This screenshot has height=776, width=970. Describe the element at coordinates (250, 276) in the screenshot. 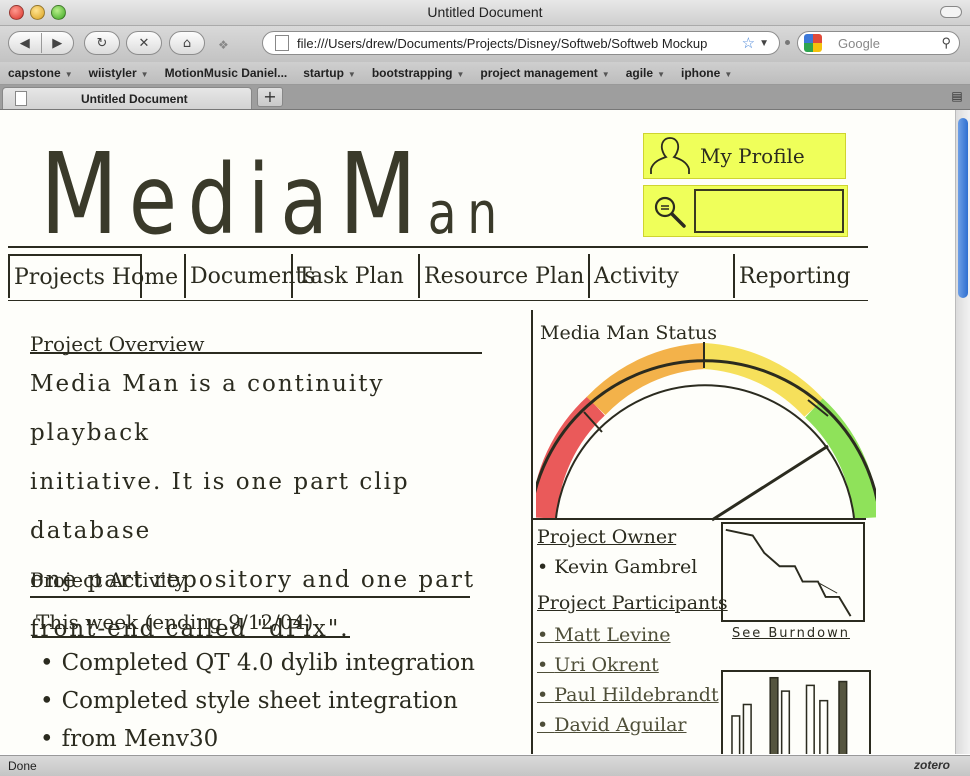

I see `nav-documents: Documents` at that location.